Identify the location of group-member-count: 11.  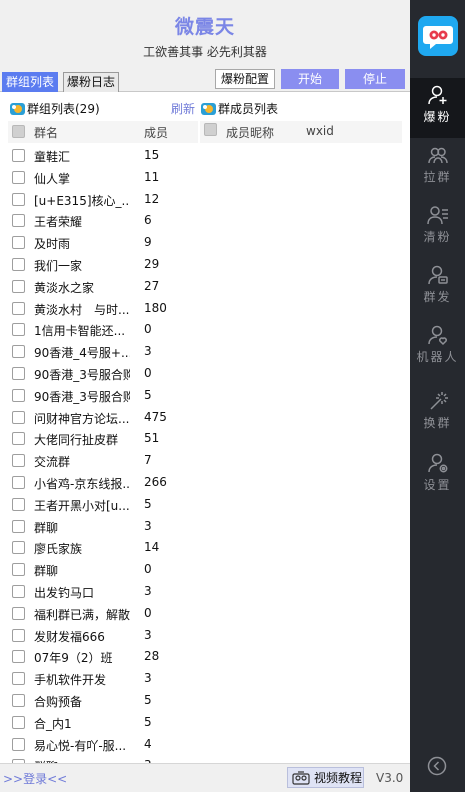
(152, 176).